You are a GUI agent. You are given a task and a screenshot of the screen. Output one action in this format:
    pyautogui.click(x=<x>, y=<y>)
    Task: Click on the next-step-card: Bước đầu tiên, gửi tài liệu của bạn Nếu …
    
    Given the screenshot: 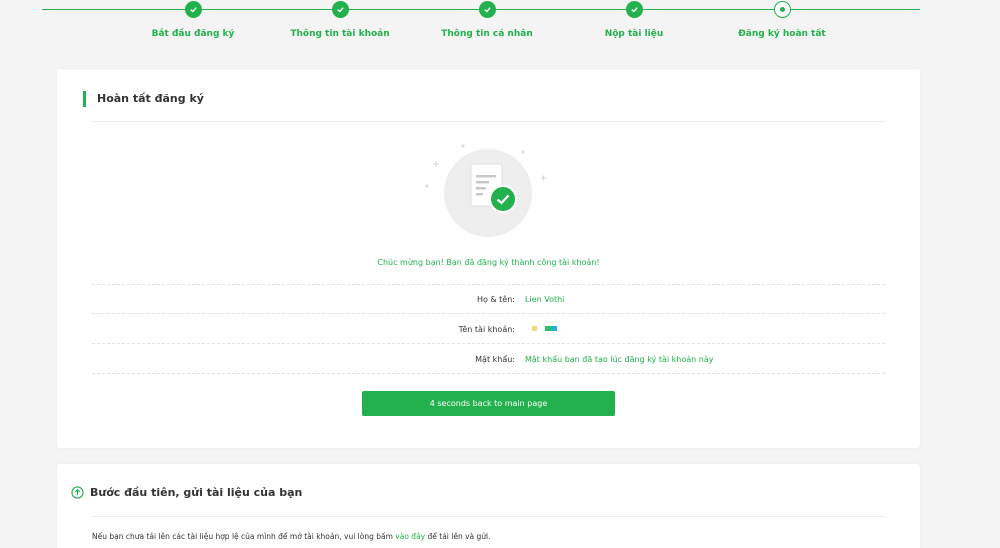 What is the action you would take?
    pyautogui.click(x=488, y=506)
    